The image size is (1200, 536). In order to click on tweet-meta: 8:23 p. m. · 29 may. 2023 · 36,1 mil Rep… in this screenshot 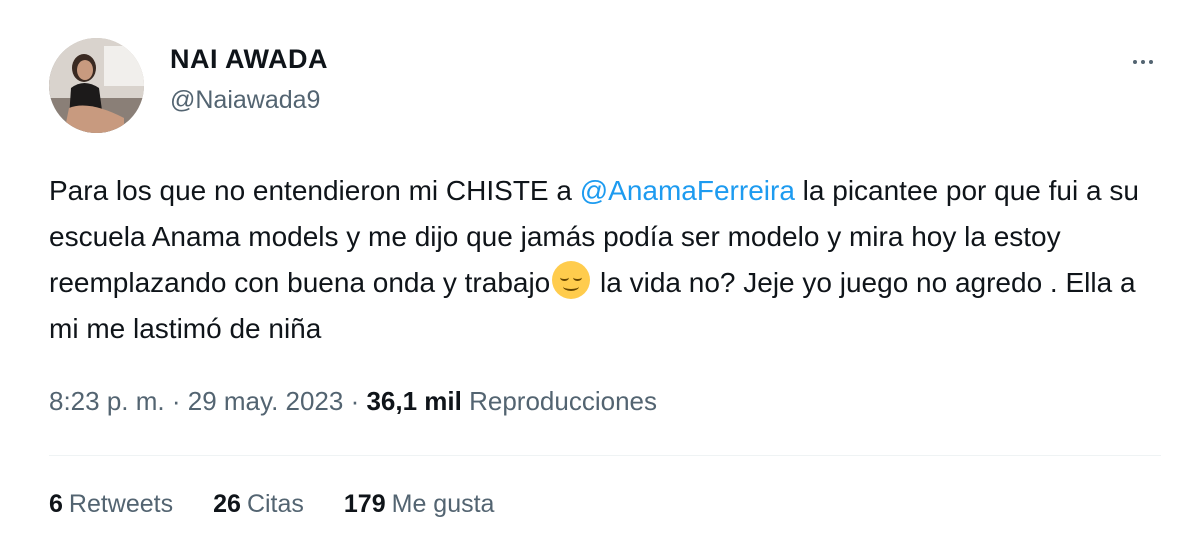, I will do `click(353, 401)`.